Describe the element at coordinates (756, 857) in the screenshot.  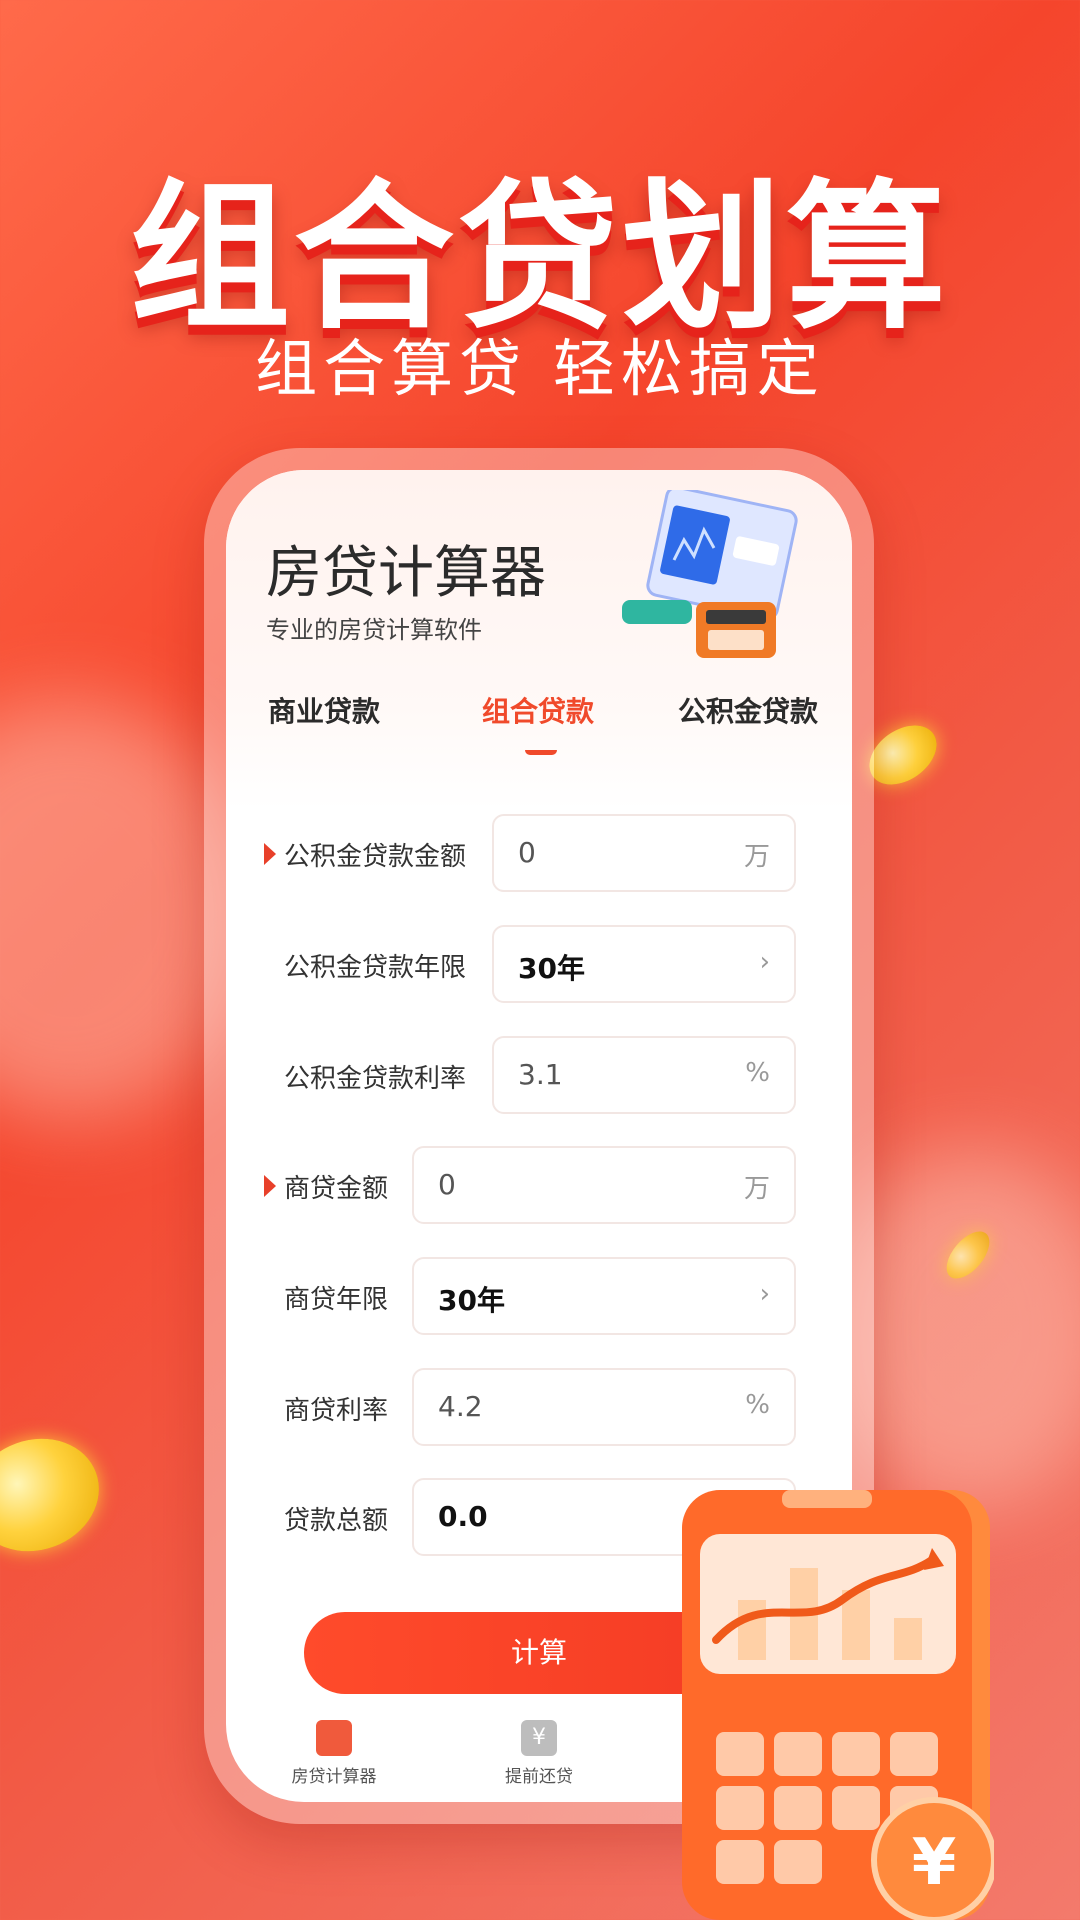
I see `fund-amount-unit: 万` at that location.